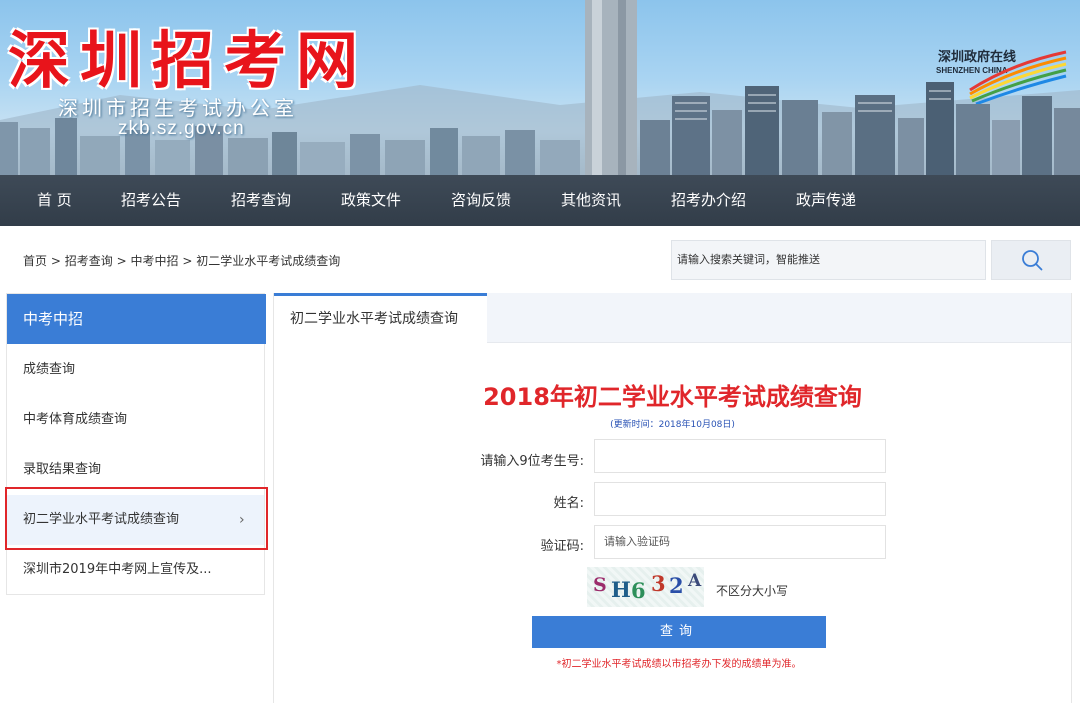 The image size is (1080, 703). I want to click on search-input: 请输入搜索关键词，智能推送, so click(828, 260).